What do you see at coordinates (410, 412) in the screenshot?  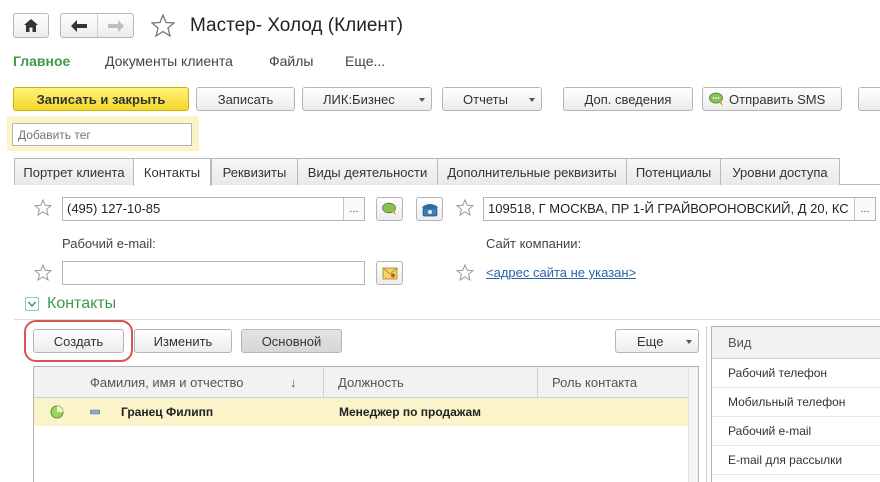 I see `contact-position: Менеджер по продажам` at bounding box center [410, 412].